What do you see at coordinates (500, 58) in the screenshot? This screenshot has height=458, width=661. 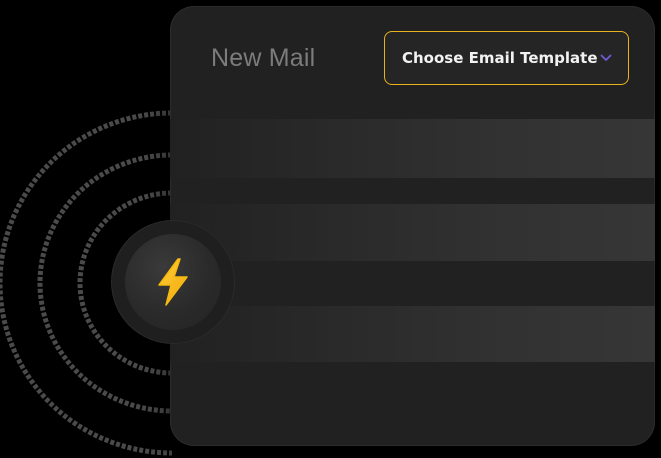 I see `choose-email-template-label: Choose Email Template` at bounding box center [500, 58].